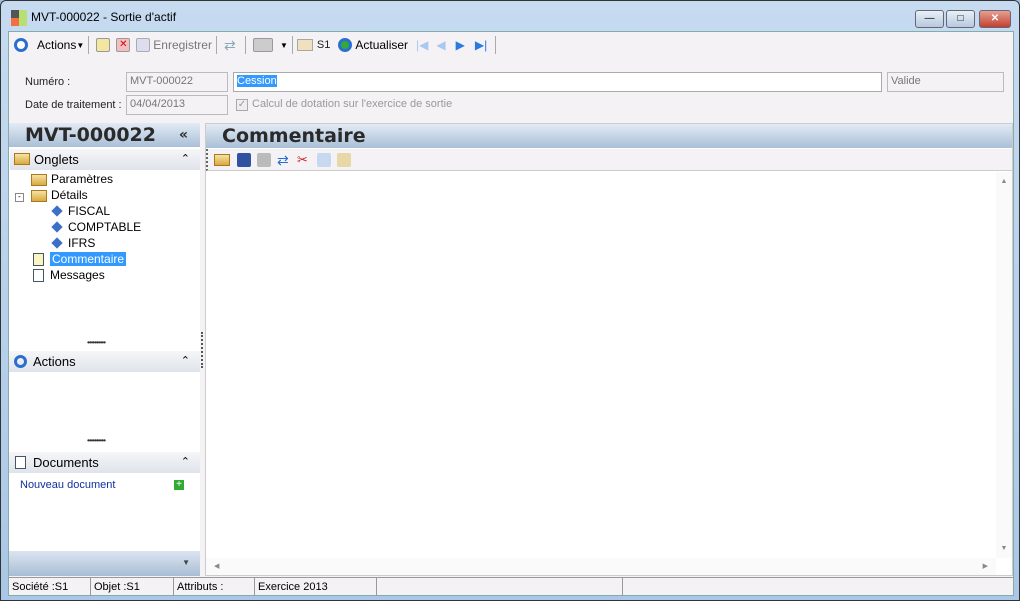 The image size is (1020, 601). Describe the element at coordinates (67, 485) in the screenshot. I see `new-document-link: Nouveau document` at that location.